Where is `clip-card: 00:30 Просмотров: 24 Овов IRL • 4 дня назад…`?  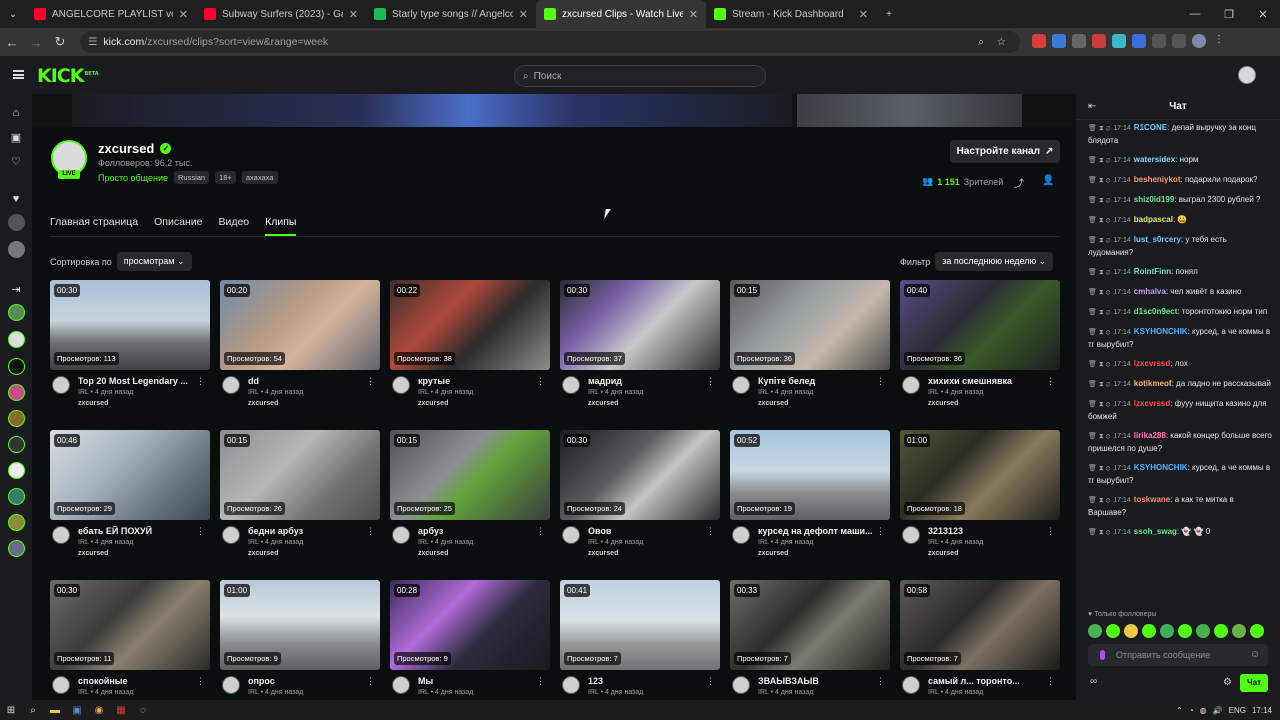
clip-card: 00:30 Просмотров: 24 Овов IRL • 4 дня назад… is located at coordinates (640, 499).